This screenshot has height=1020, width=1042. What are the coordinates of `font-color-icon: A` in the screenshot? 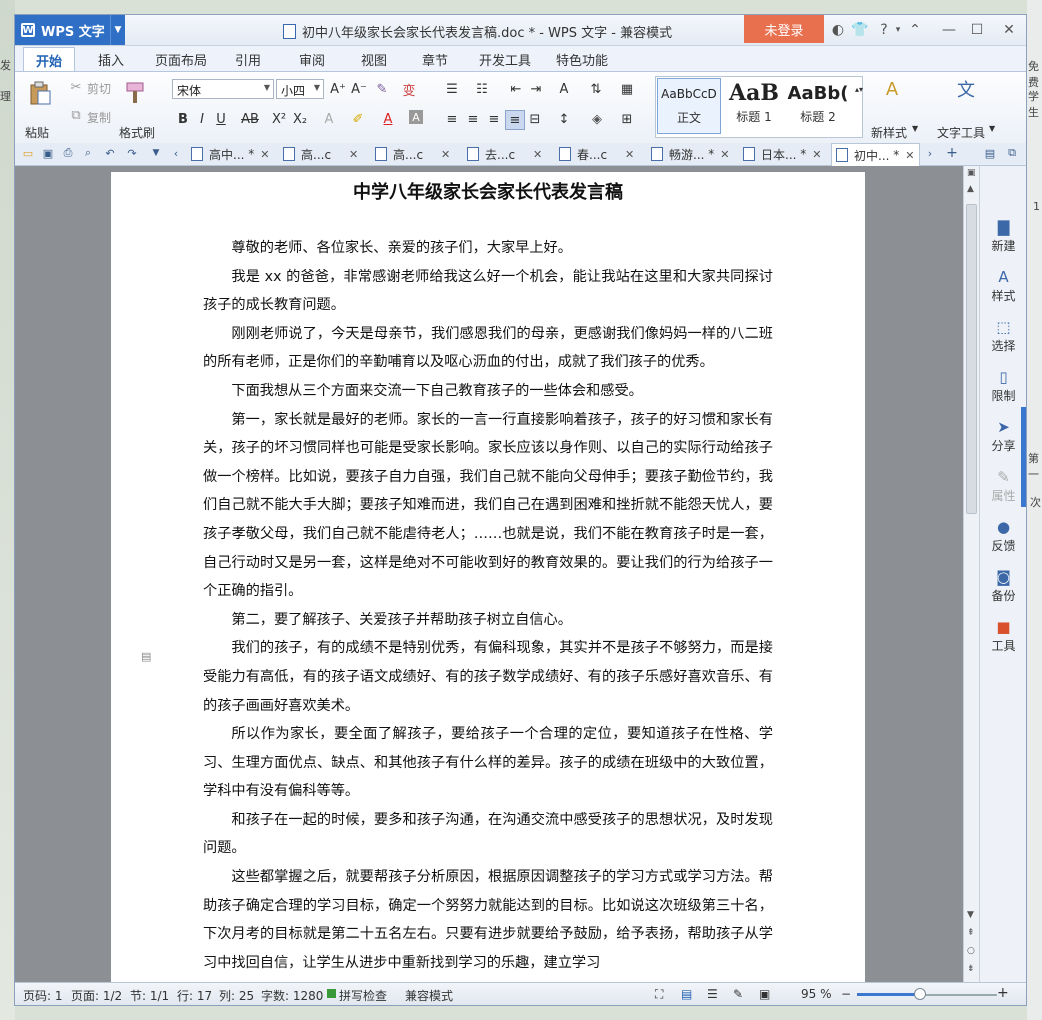 It's located at (388, 119).